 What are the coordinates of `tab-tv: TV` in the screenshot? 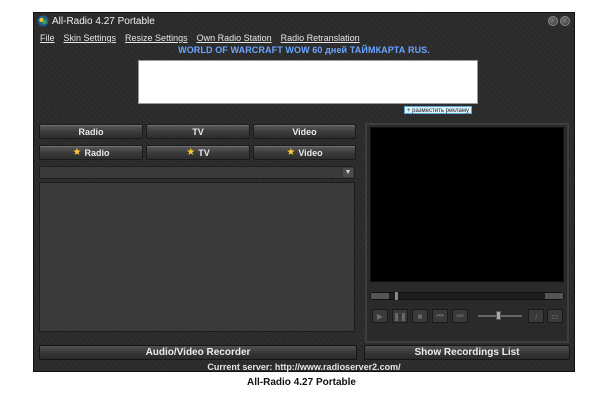 It's located at (198, 131).